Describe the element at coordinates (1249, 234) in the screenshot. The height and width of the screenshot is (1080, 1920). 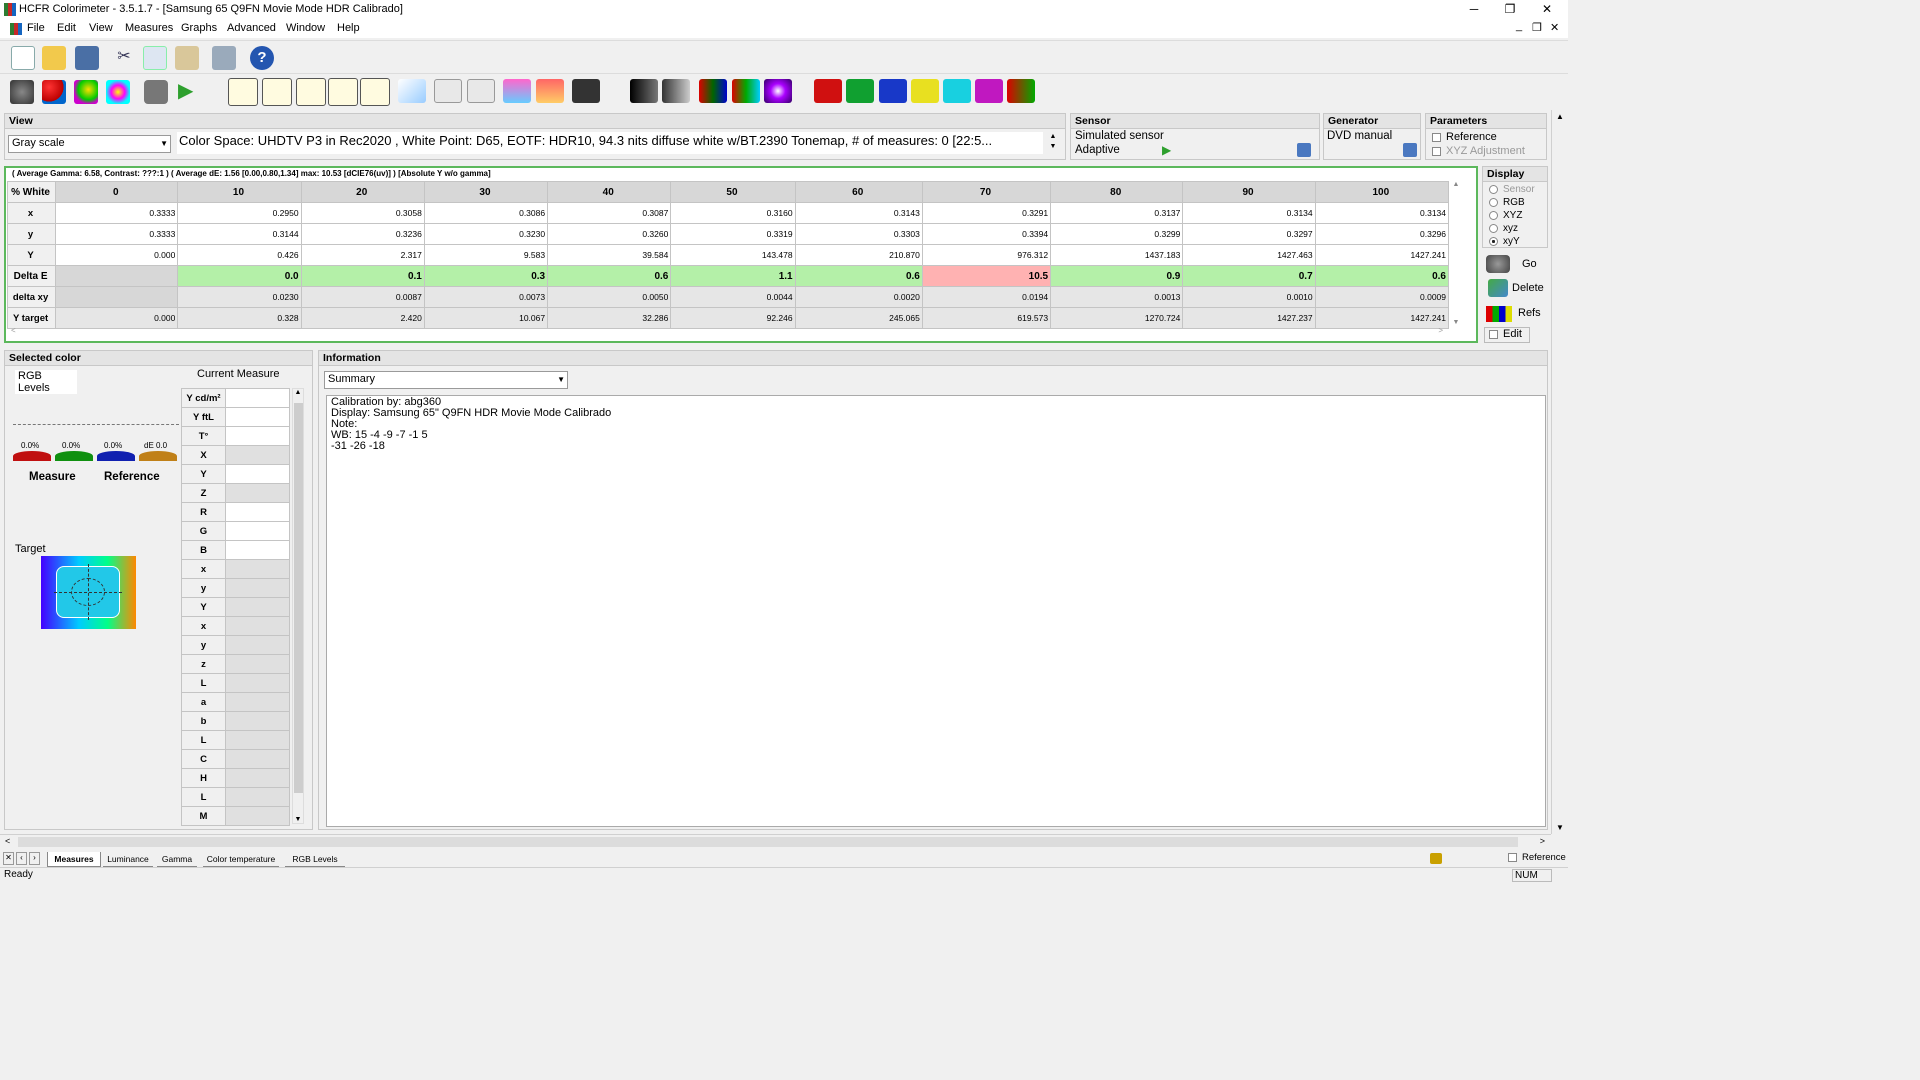
I see `grid-cell: 0.3297` at that location.